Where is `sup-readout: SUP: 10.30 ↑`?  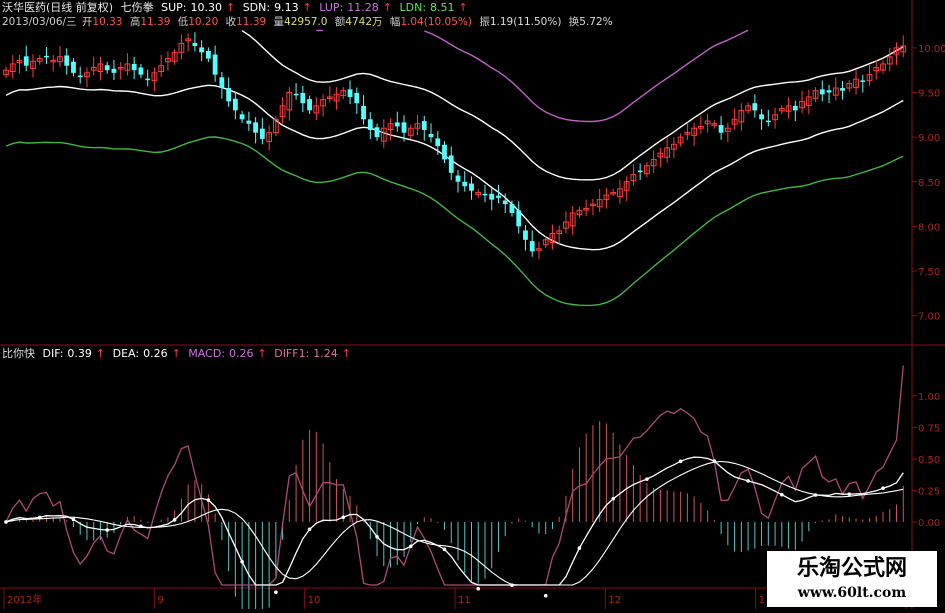
sup-readout: SUP: 10.30 ↑ is located at coordinates (198, 7).